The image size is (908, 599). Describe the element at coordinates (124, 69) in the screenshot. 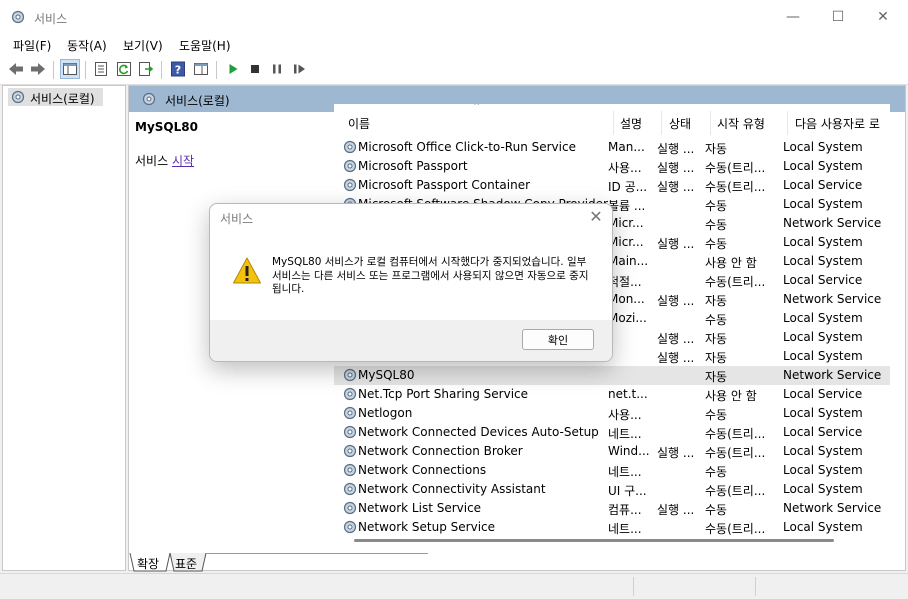

I see `refresh-icon` at that location.